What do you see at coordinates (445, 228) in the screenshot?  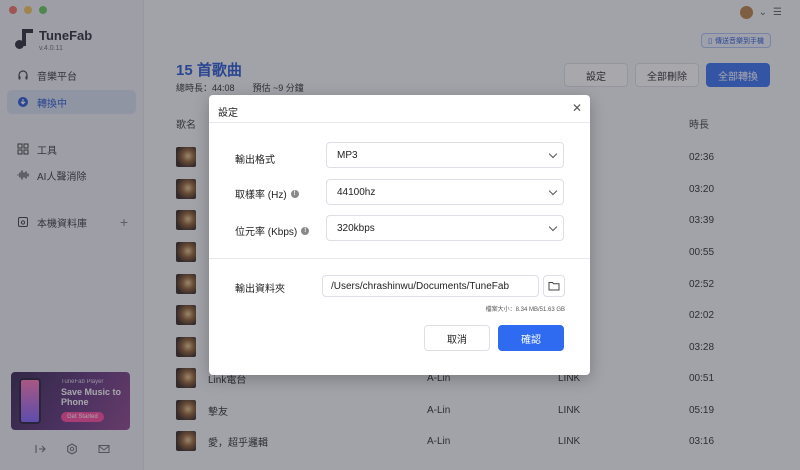 I see `bitrate-select: 320kbps` at bounding box center [445, 228].